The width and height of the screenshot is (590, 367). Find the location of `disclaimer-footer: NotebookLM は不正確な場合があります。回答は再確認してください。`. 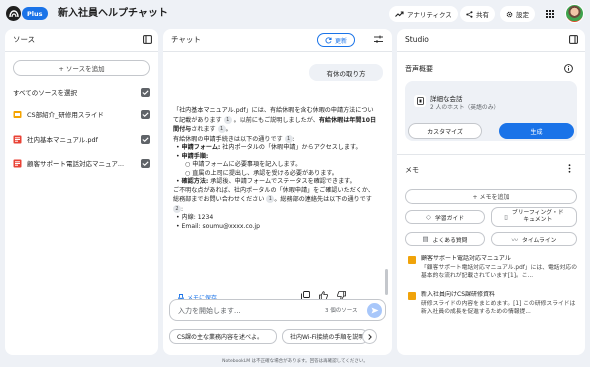

disclaimer-footer: NotebookLM は不正確な場合があります。回答は再確認してください。 is located at coordinates (295, 361).